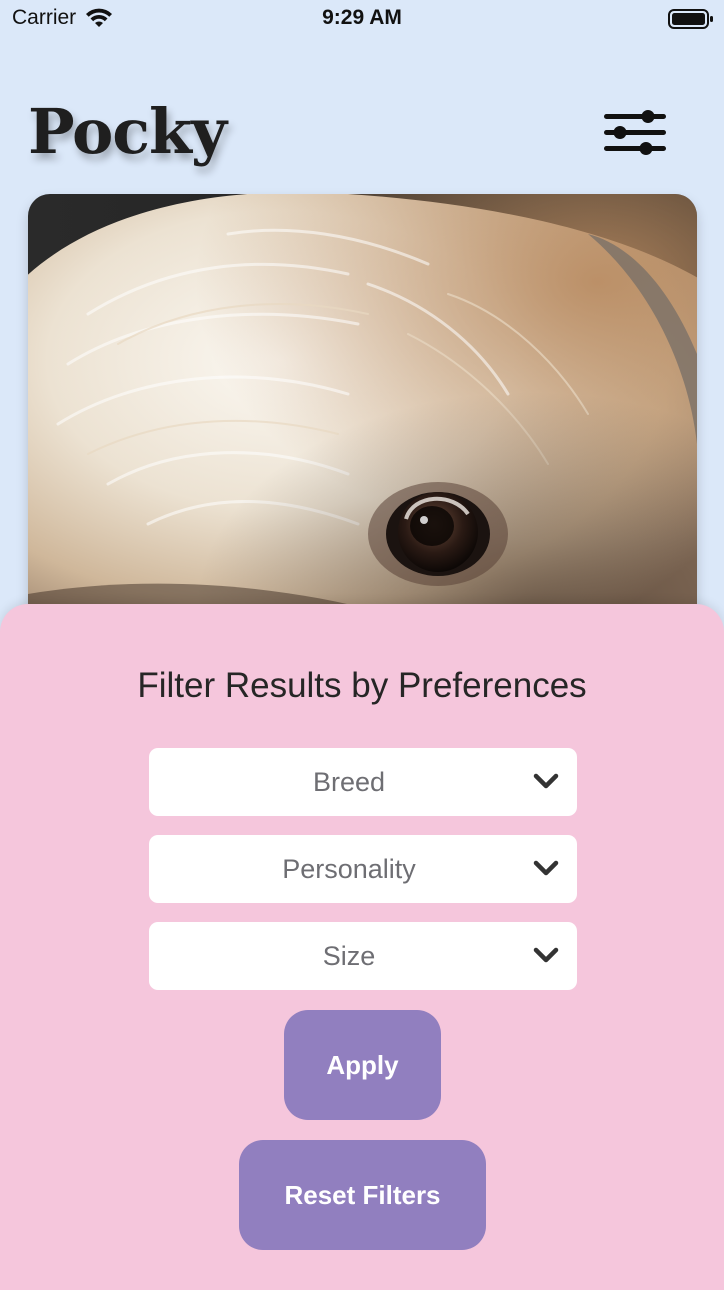 This screenshot has width=724, height=1290. I want to click on battery-icon, so click(690, 19).